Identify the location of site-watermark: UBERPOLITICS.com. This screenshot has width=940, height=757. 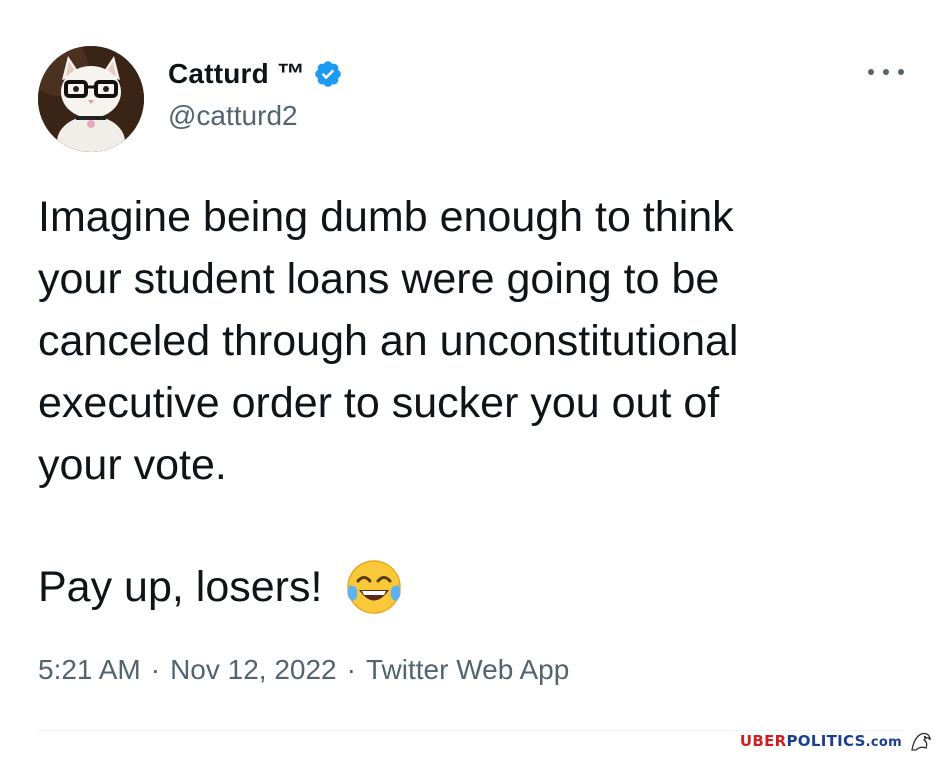
(837, 741).